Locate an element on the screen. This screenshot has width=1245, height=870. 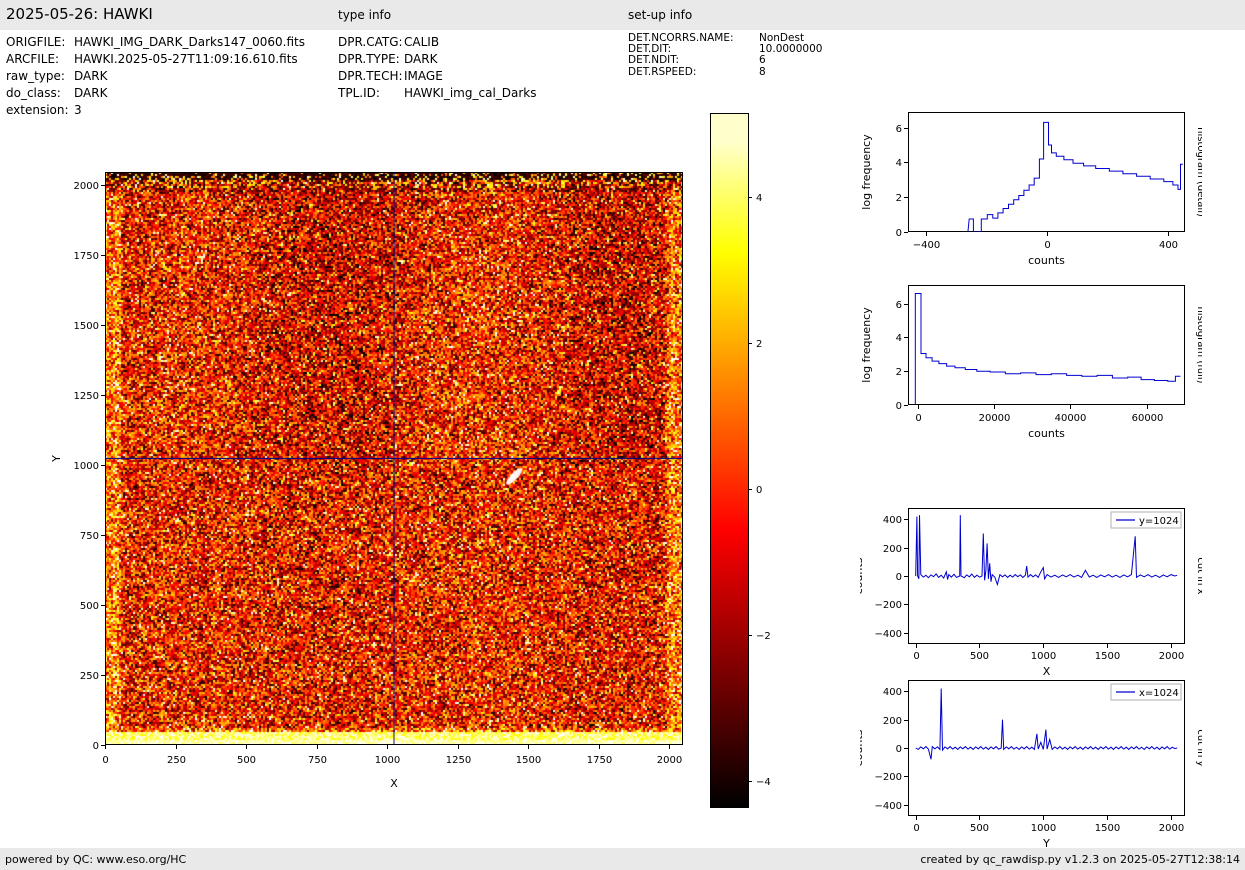
type-info-header: type info is located at coordinates (365, 15).